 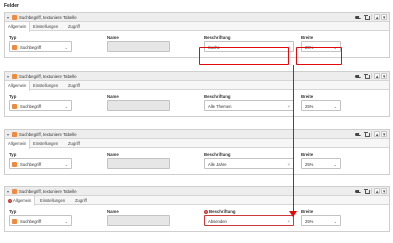 I want to click on beschriftung-value: Alle Themen, so click(x=220, y=106).